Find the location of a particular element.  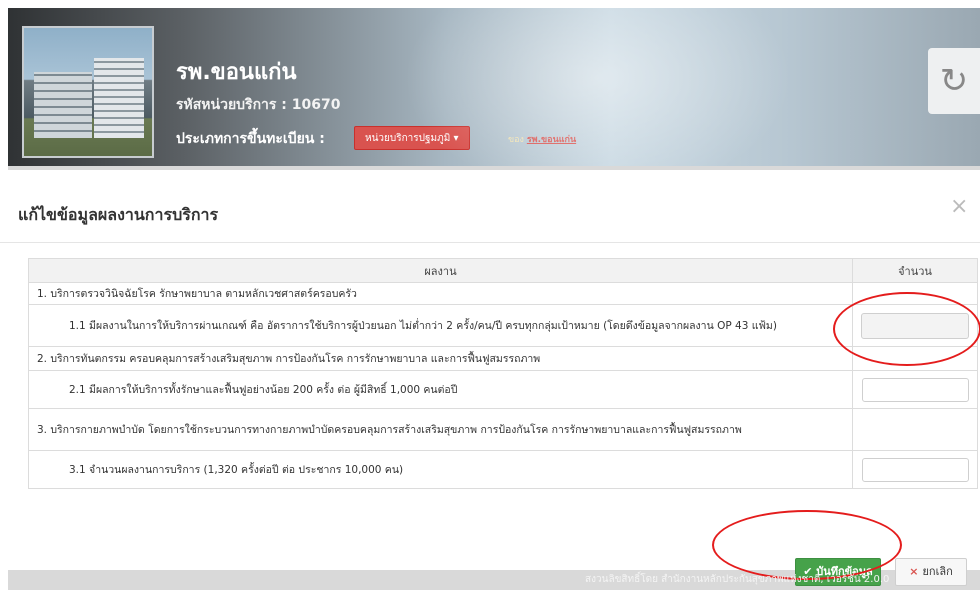

registration-type-dropdown: หน่วยบริการปฐมภูมิ ▾ is located at coordinates (412, 138).